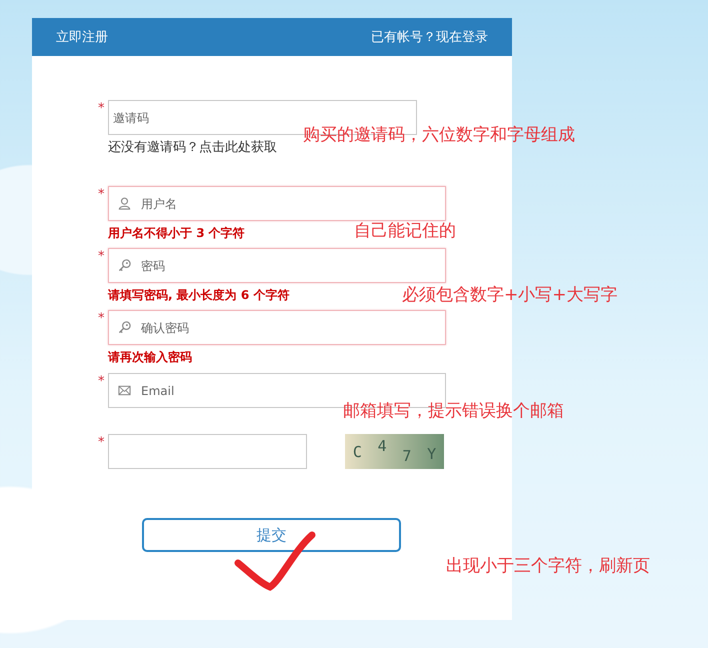 Image resolution: width=708 pixels, height=648 pixels. Describe the element at coordinates (277, 203) in the screenshot. I see `username-field: 用户名` at that location.